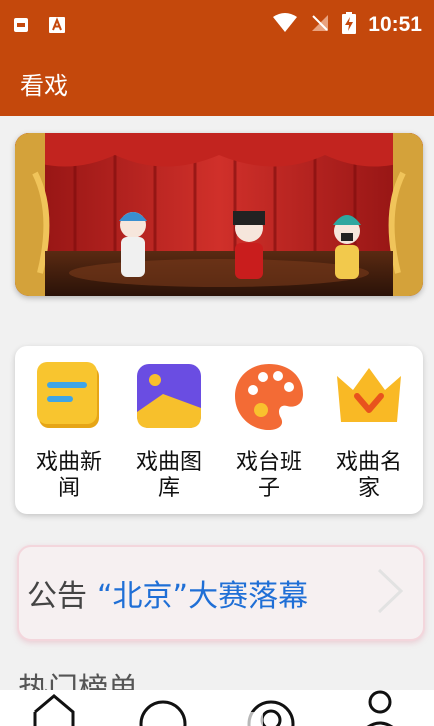 Image resolution: width=434 pixels, height=726 pixels. What do you see at coordinates (269, 437) in the screenshot?
I see `menu-item-opera-troupe: 戏台班子` at bounding box center [269, 437].